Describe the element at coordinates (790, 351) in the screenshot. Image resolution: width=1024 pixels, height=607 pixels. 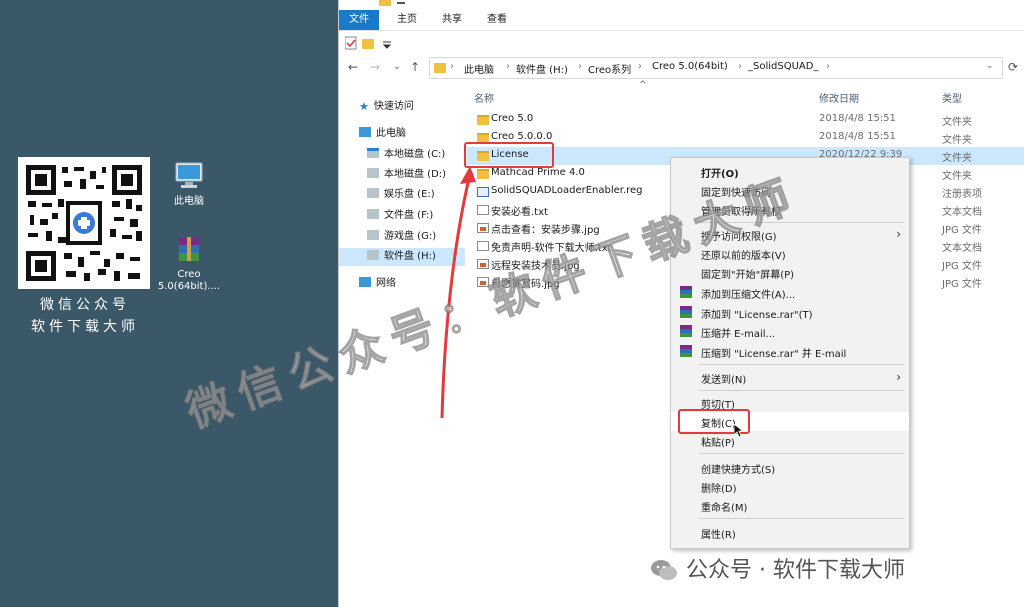
I see `menu-item-compress-license-email: 压缩到 "License.rar" 并 E-mail` at that location.